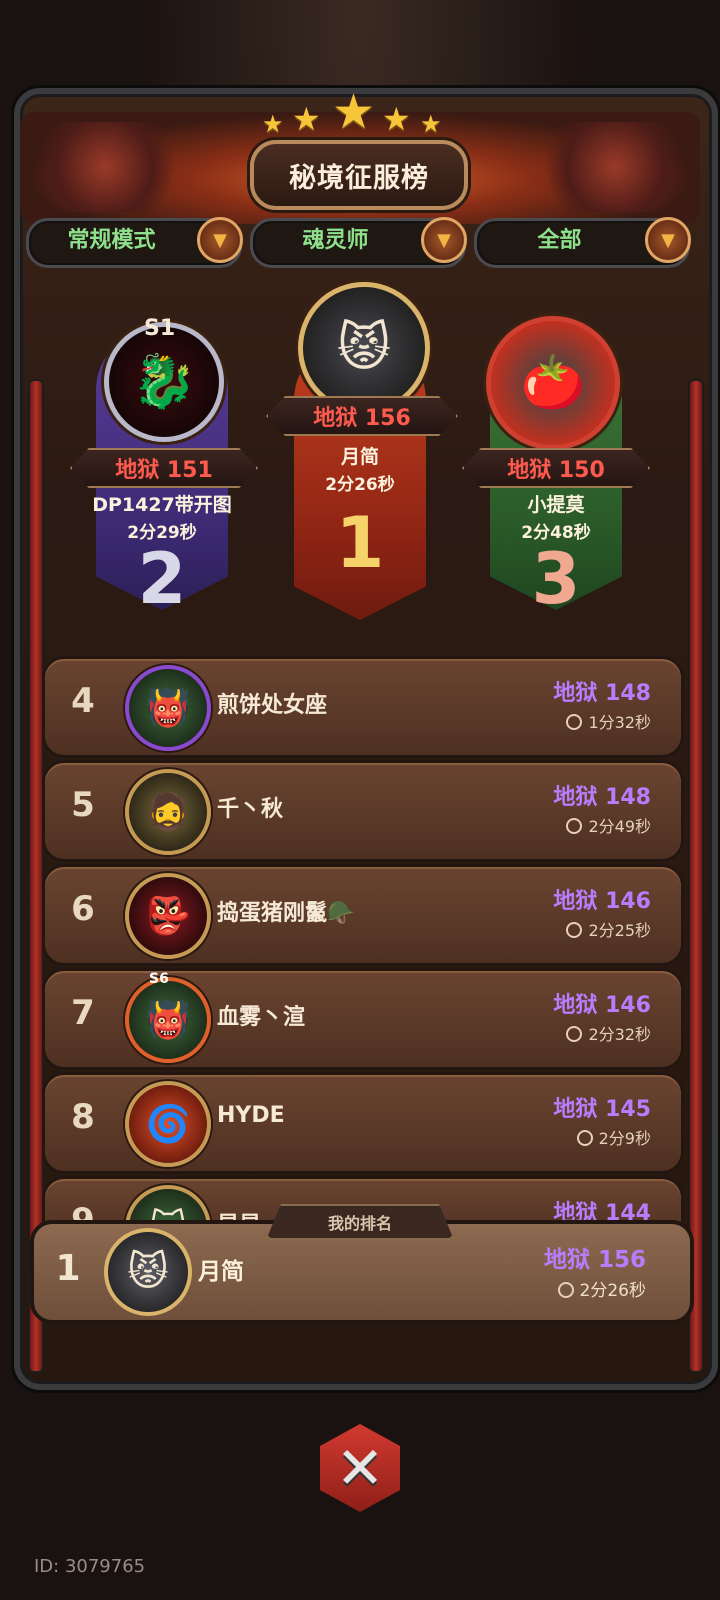  Describe the element at coordinates (613, 1137) in the screenshot. I see `clear-time: 2分9秒` at that location.